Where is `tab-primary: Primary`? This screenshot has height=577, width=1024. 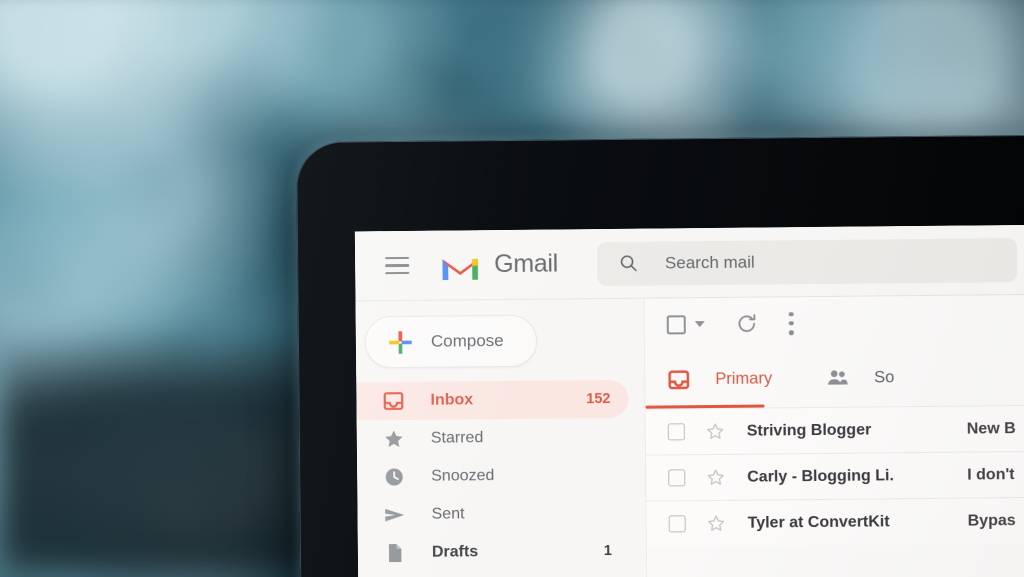 tab-primary: Primary is located at coordinates (708, 378).